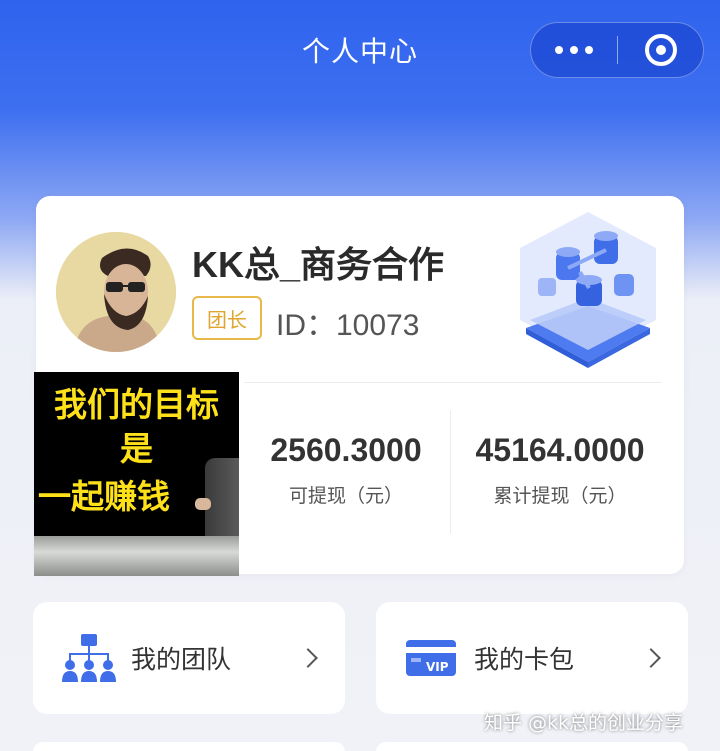 The image size is (720, 751). I want to click on my-card-wallet-button: VIP 我的卡包, so click(532, 658).